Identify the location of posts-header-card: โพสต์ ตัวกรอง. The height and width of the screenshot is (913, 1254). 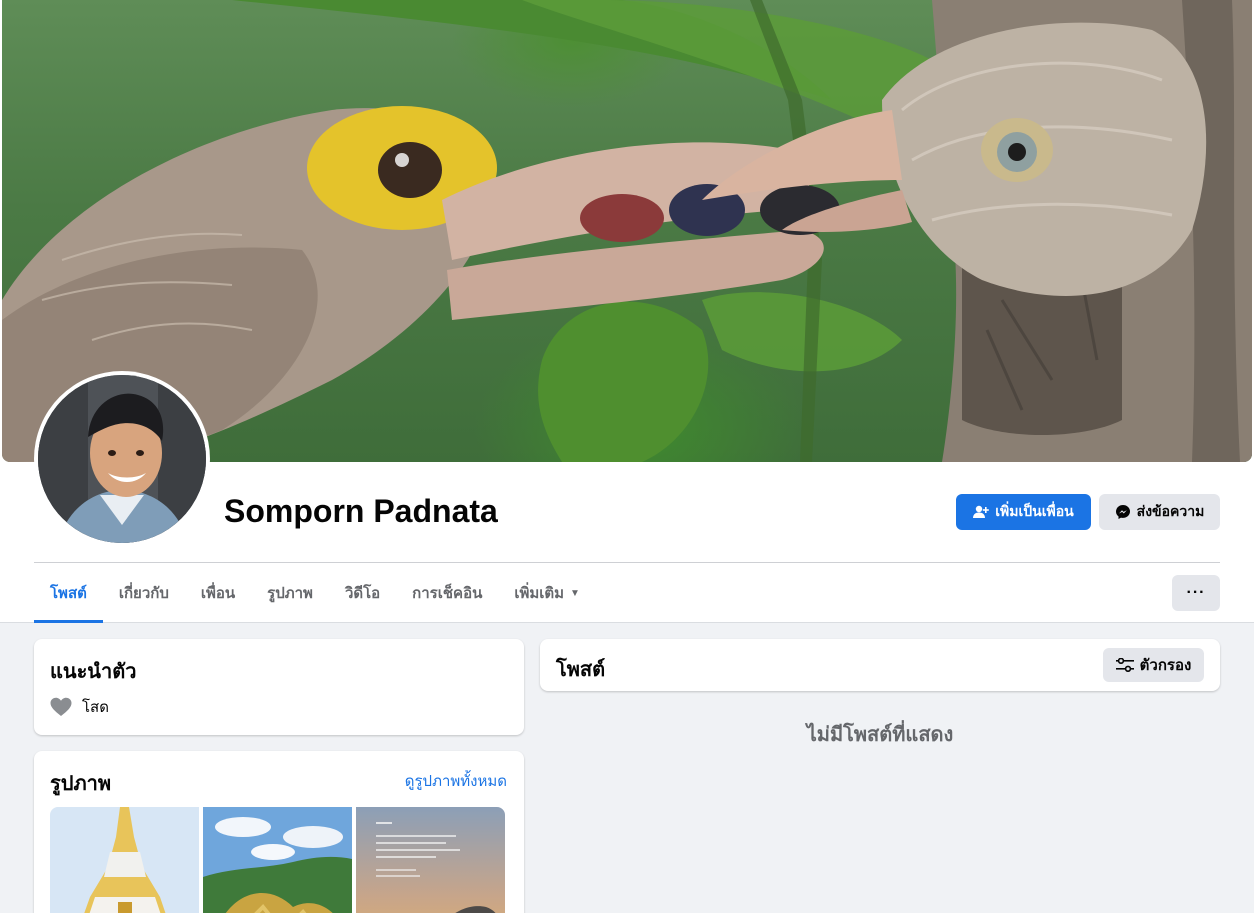
(880, 665).